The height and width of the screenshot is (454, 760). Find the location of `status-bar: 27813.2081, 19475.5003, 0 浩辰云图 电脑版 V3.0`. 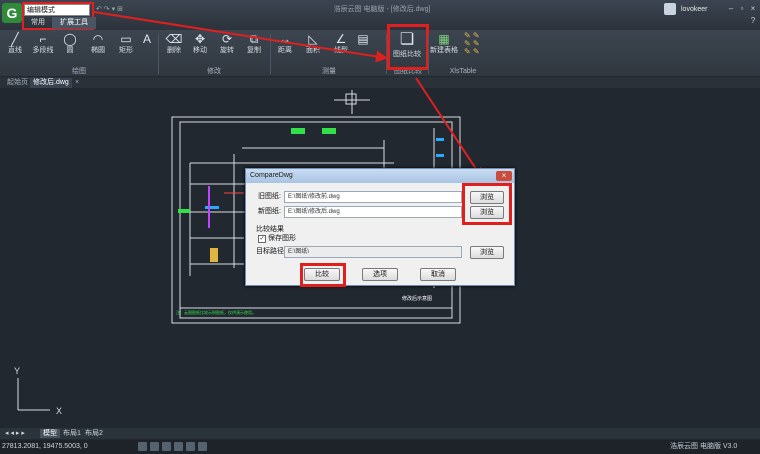

status-bar: 27813.2081, 19475.5003, 0 浩辰云图 电脑版 V3.0 is located at coordinates (380, 447).